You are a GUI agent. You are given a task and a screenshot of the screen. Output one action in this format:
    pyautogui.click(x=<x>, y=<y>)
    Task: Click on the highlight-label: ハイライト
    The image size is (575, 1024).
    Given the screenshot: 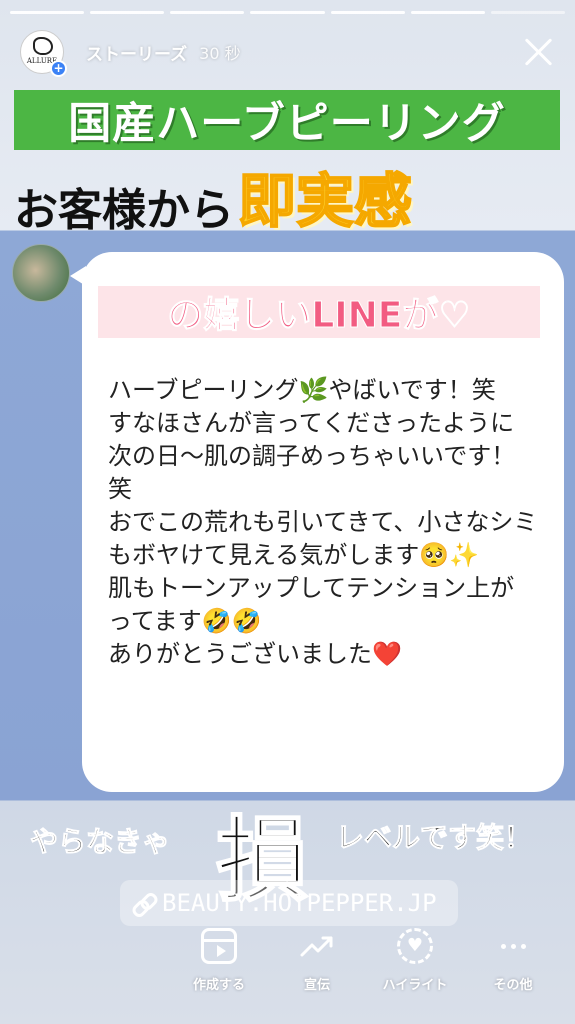 What is the action you would take?
    pyautogui.click(x=415, y=985)
    